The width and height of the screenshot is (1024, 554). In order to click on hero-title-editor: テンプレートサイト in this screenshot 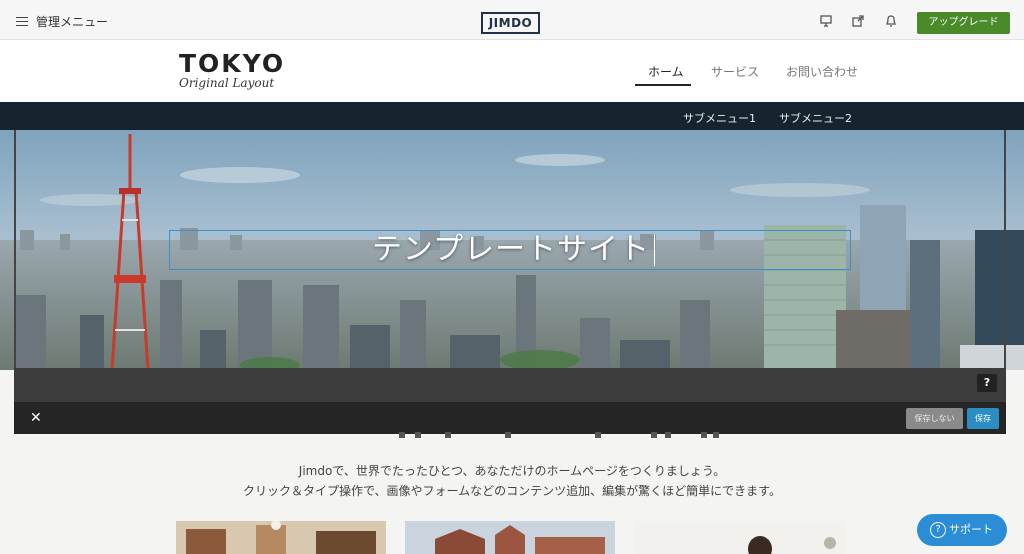, I will do `click(510, 250)`.